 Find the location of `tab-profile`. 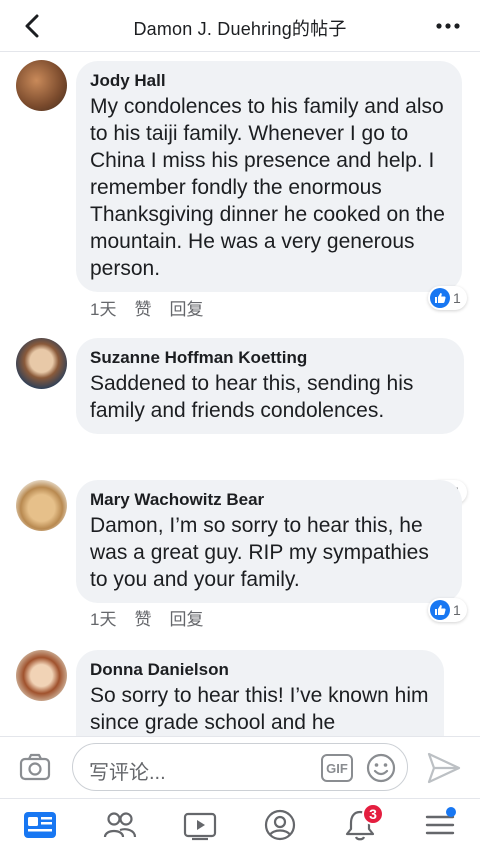

tab-profile is located at coordinates (280, 825).